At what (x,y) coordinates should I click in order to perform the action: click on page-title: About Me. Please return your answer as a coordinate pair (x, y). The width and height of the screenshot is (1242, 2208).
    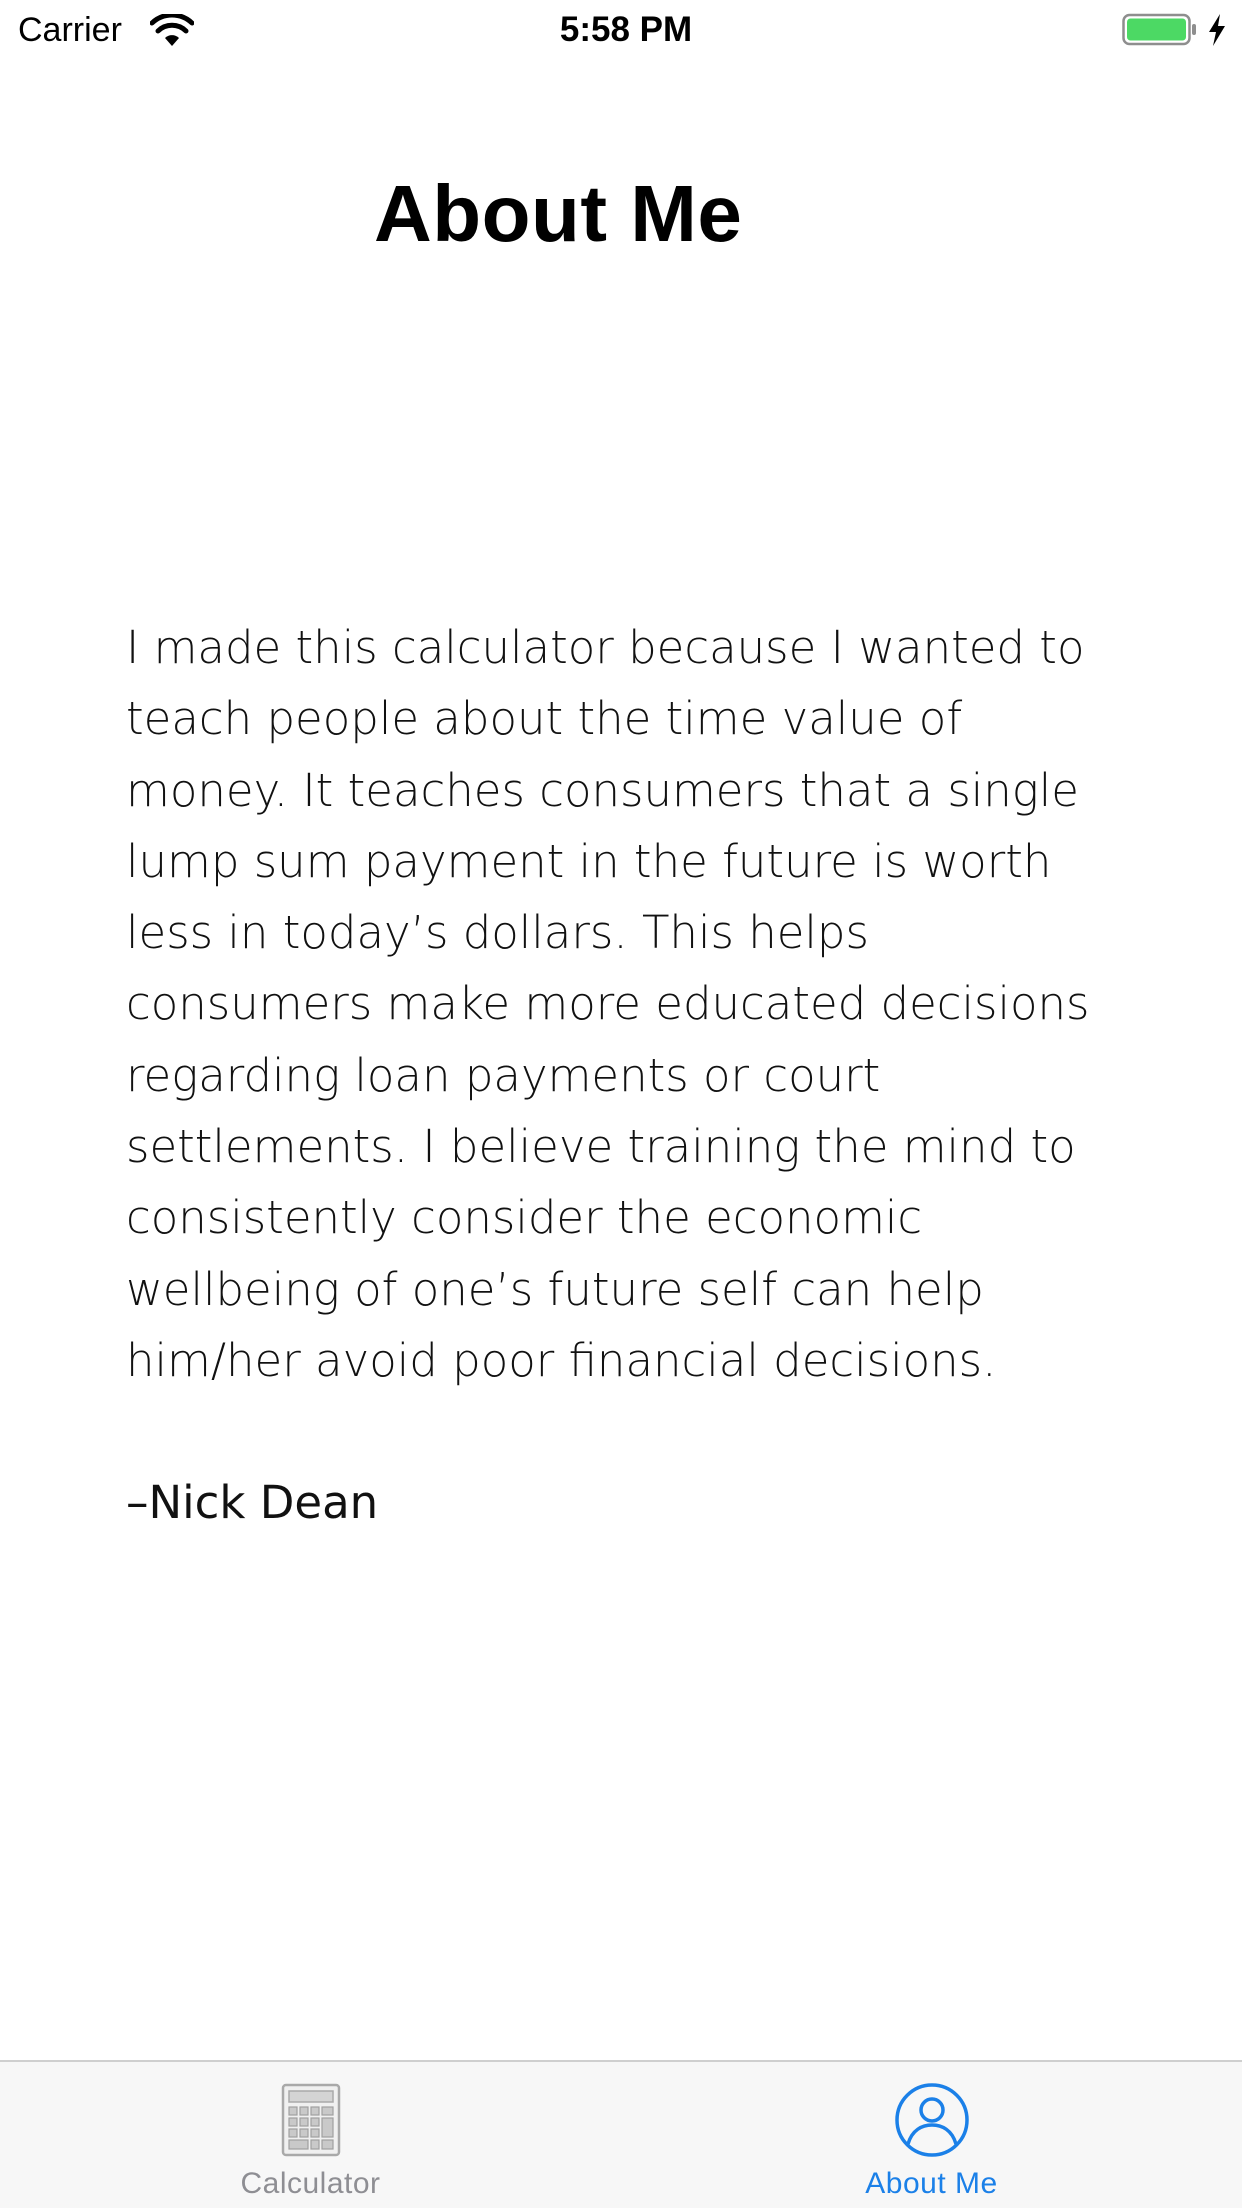
    Looking at the image, I should click on (558, 213).